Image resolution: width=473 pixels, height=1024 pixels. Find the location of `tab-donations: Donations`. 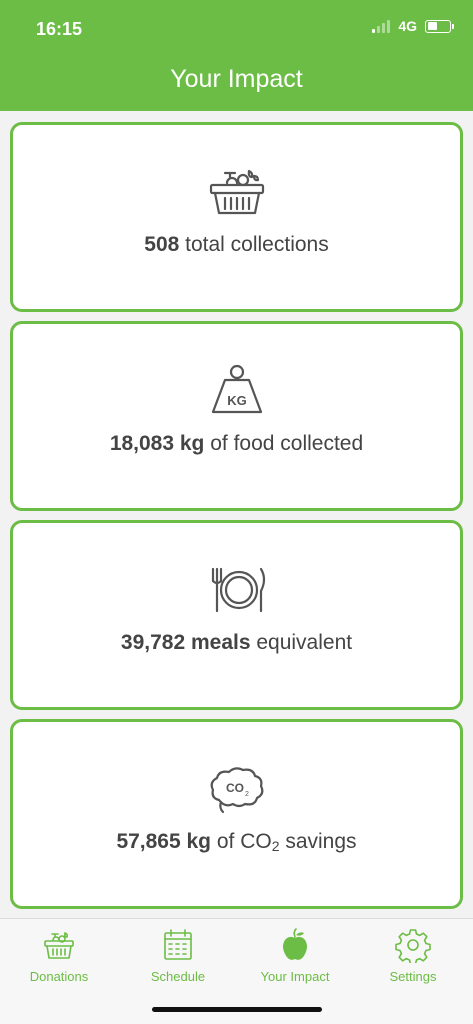

tab-donations: Donations is located at coordinates (59, 955).